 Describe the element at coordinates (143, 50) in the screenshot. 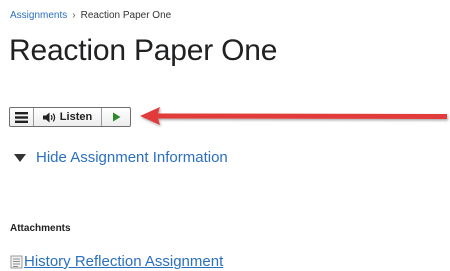

I see `page-title: Reaction Paper One` at that location.